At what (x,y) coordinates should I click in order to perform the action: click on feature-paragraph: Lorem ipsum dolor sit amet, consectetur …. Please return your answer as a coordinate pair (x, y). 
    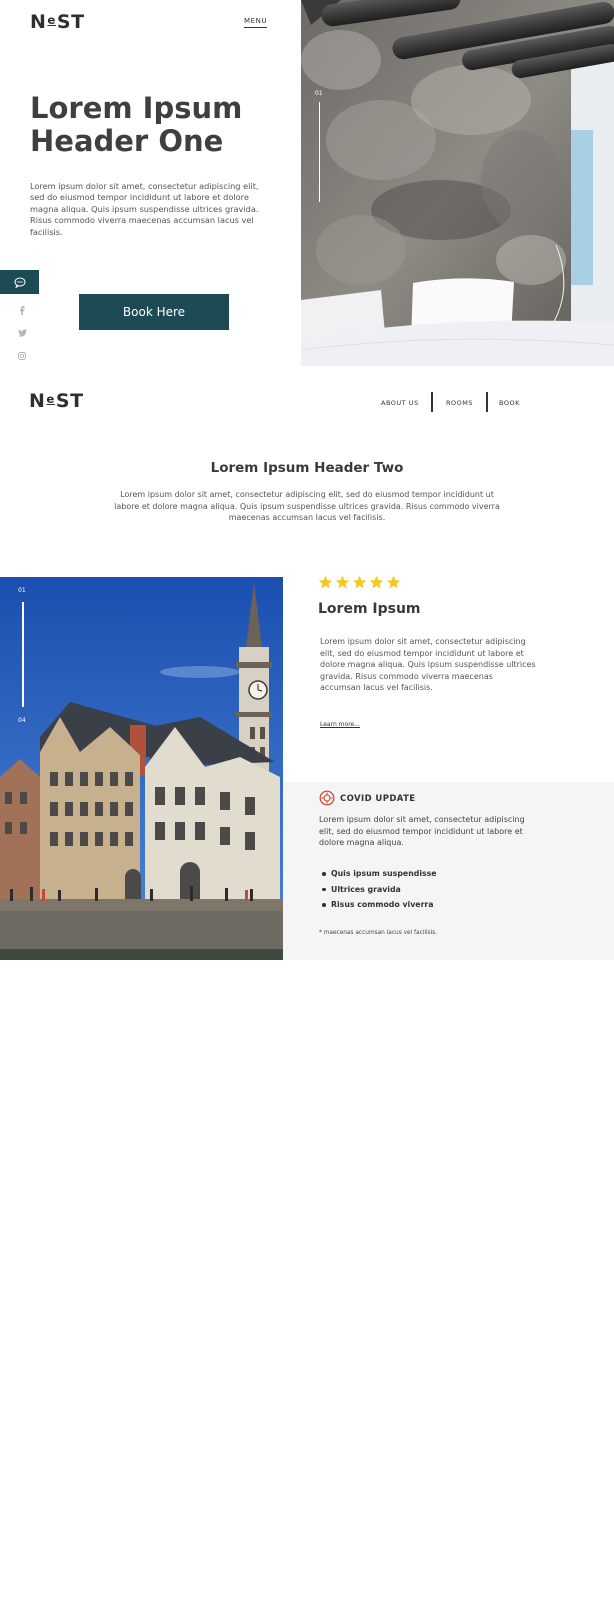
    Looking at the image, I should click on (428, 665).